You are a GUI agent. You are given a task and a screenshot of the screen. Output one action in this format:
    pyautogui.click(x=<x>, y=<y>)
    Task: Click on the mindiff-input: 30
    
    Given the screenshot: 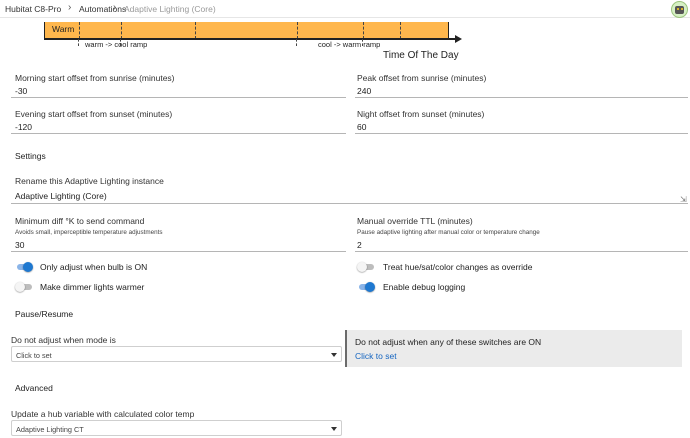 What is the action you would take?
    pyautogui.click(x=19, y=245)
    